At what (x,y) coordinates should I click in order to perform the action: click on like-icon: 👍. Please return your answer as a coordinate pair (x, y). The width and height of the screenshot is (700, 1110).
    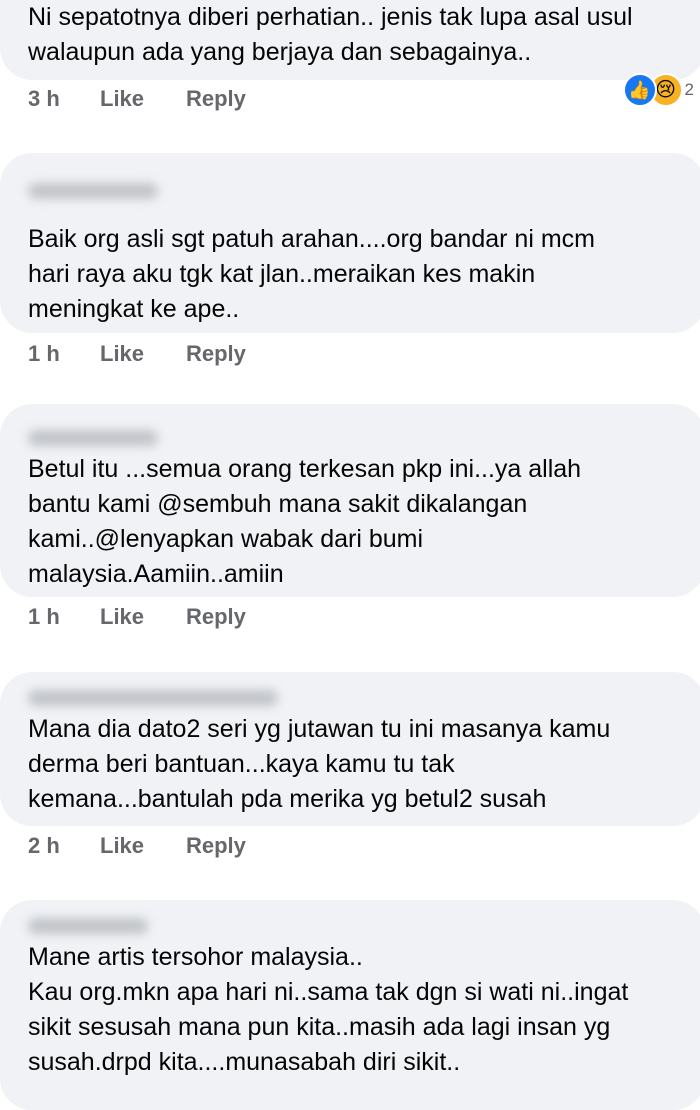
    Looking at the image, I should click on (639, 90).